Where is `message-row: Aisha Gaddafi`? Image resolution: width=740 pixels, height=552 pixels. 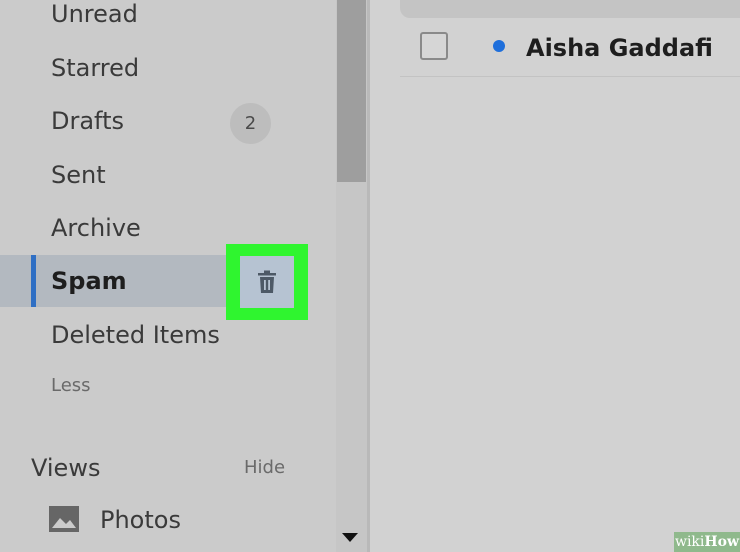 message-row: Aisha Gaddafi is located at coordinates (570, 47).